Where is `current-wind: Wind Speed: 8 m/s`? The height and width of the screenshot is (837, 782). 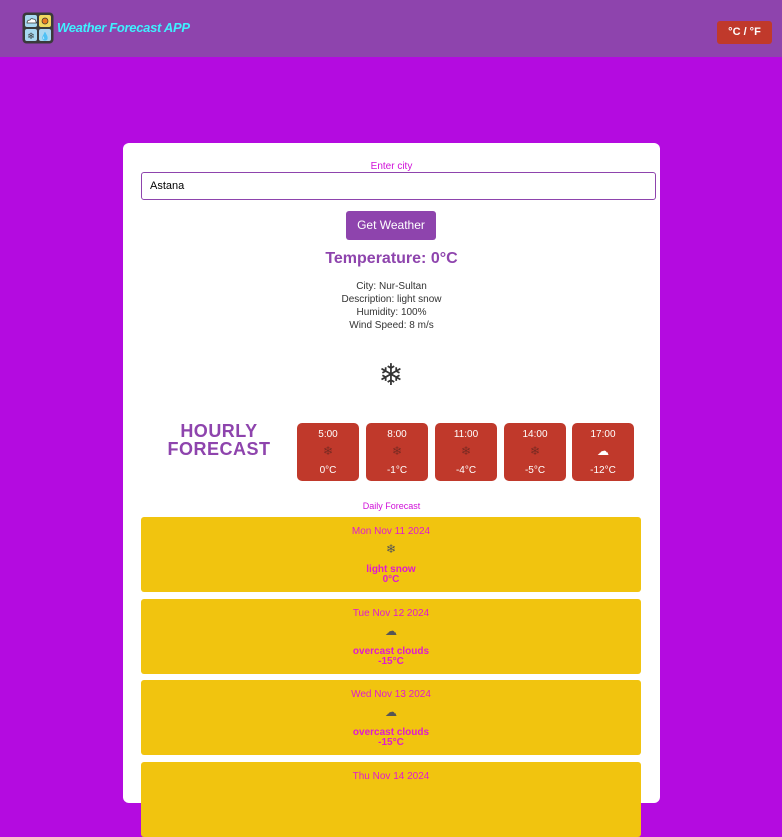
current-wind: Wind Speed: 8 m/s is located at coordinates (391, 325).